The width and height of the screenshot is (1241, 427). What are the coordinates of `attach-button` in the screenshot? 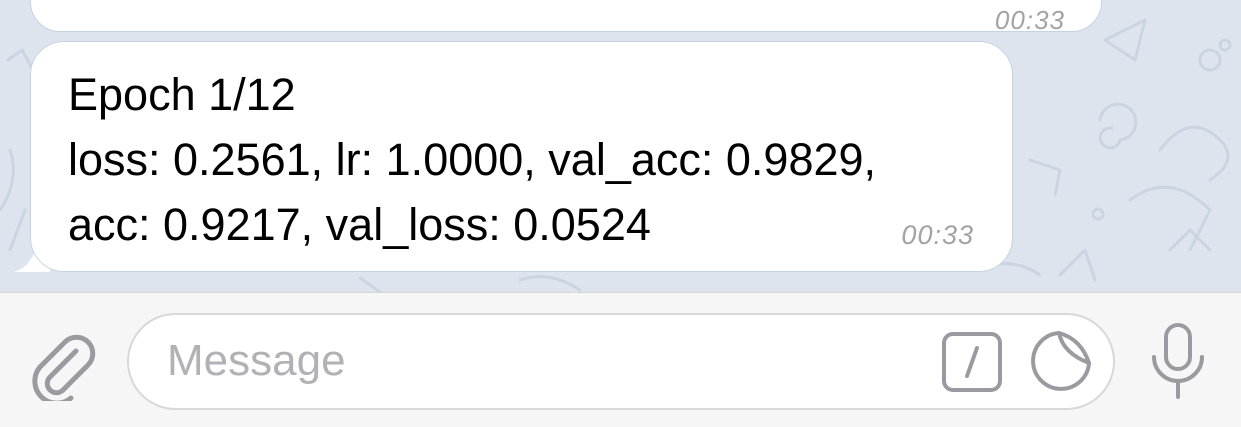 It's located at (64, 367).